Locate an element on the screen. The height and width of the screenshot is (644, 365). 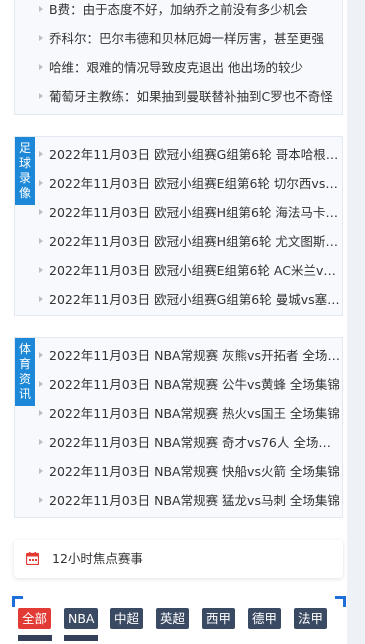
replay-item: 2022年11月03日 欧冠小组赛E组第6轮 AC米兰vs萨尔茨堡 is located at coordinates (188, 270).